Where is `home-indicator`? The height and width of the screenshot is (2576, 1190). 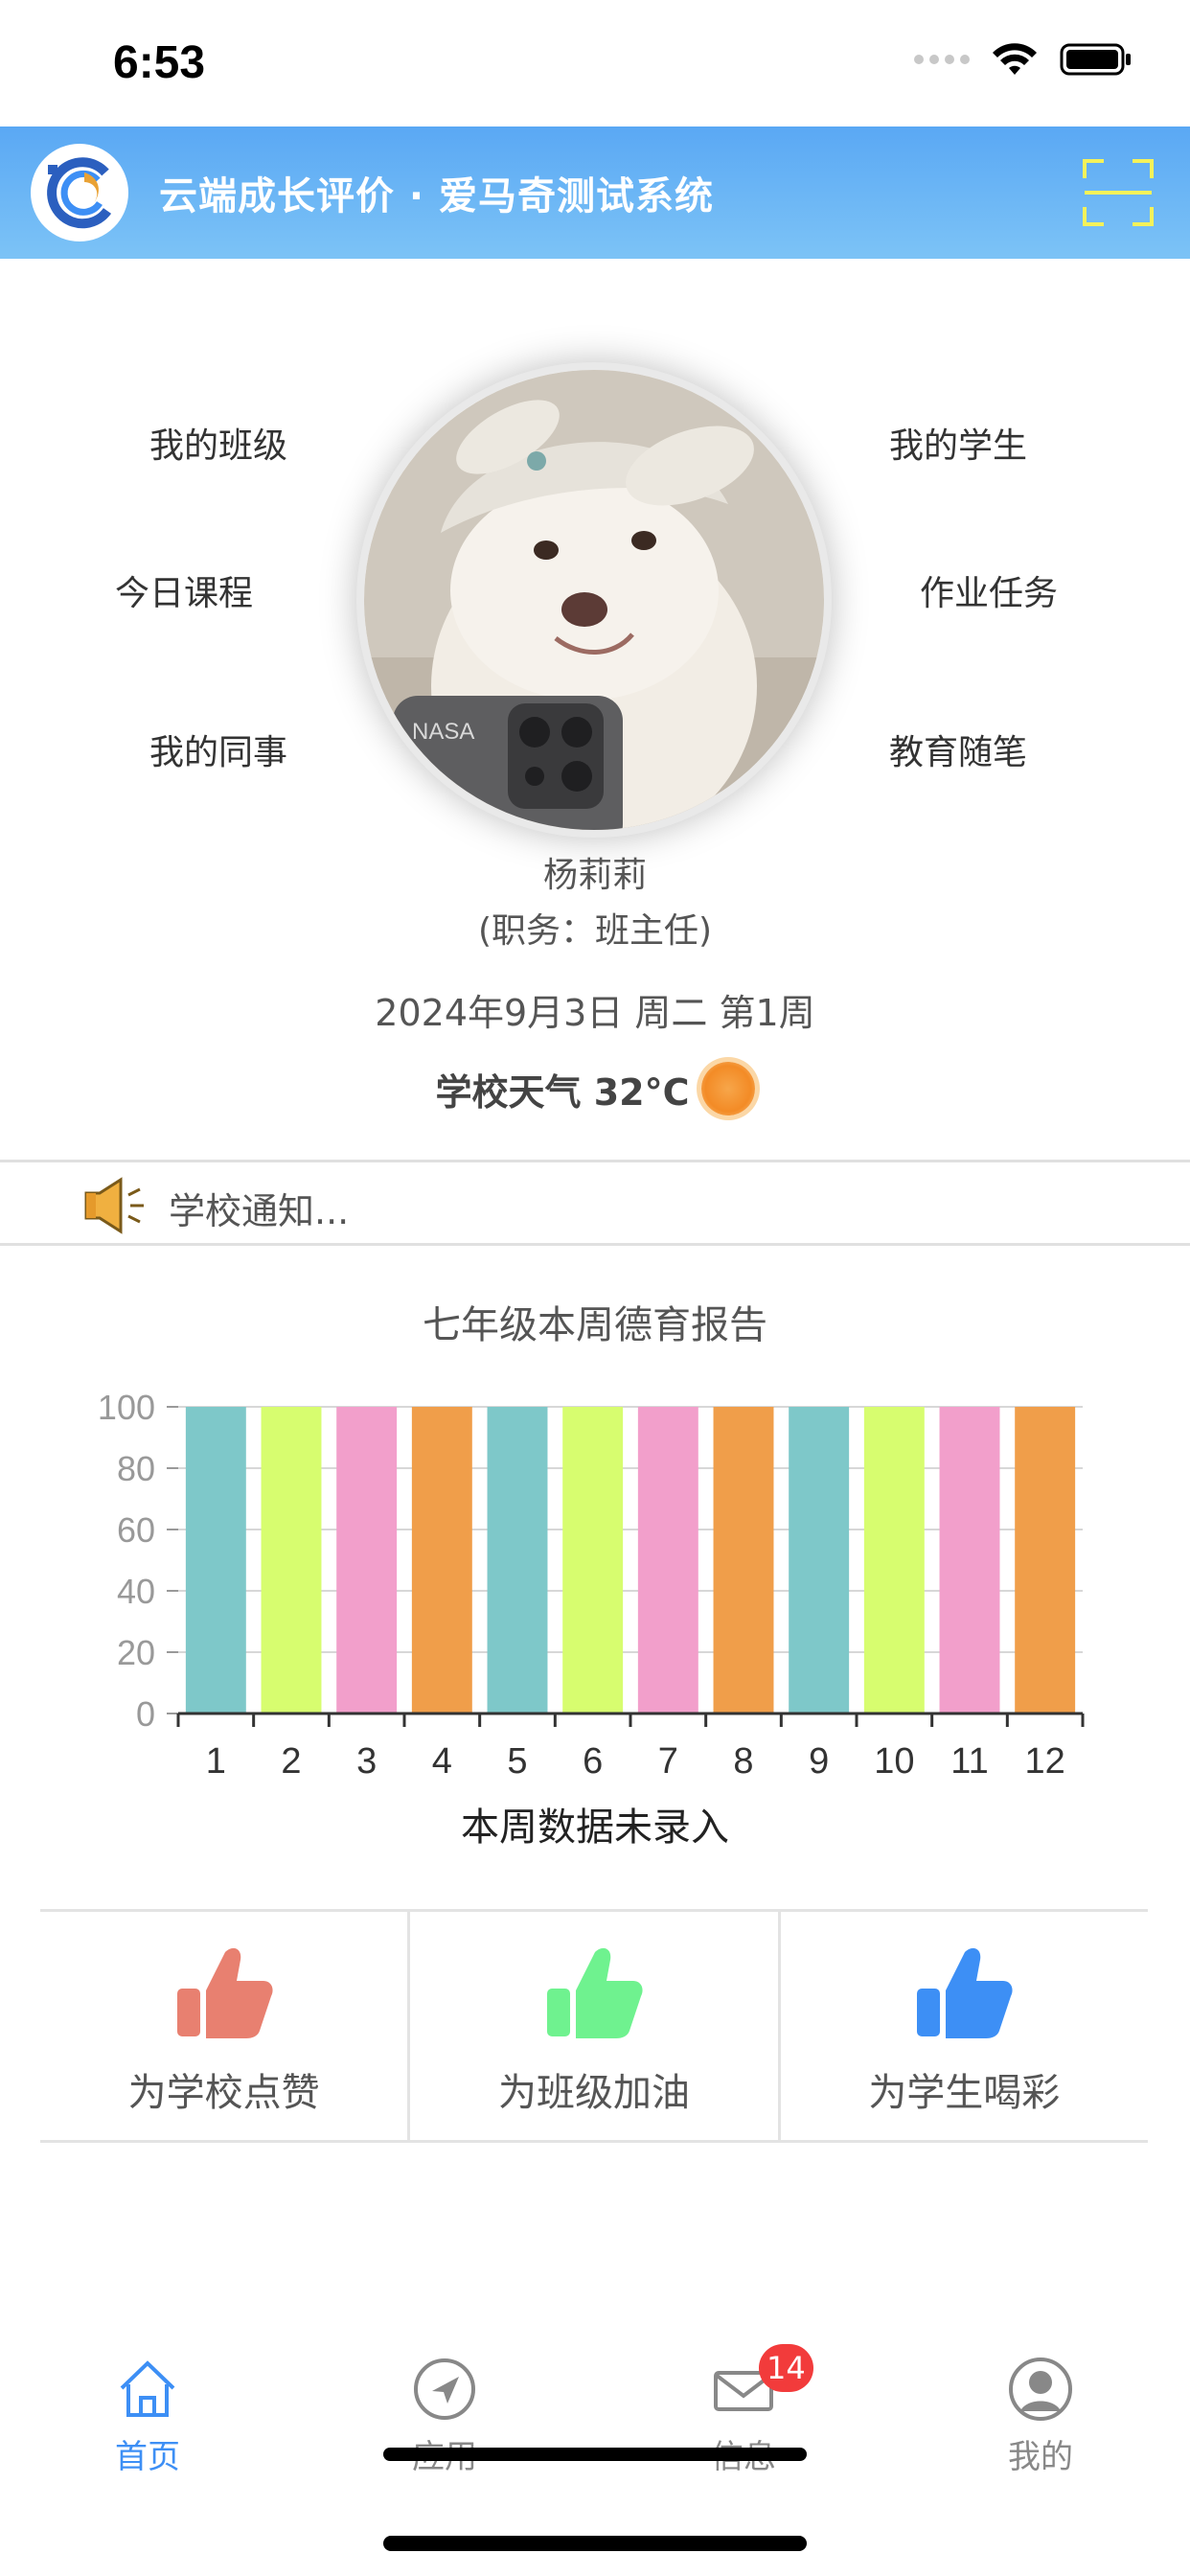 home-indicator is located at coordinates (595, 2543).